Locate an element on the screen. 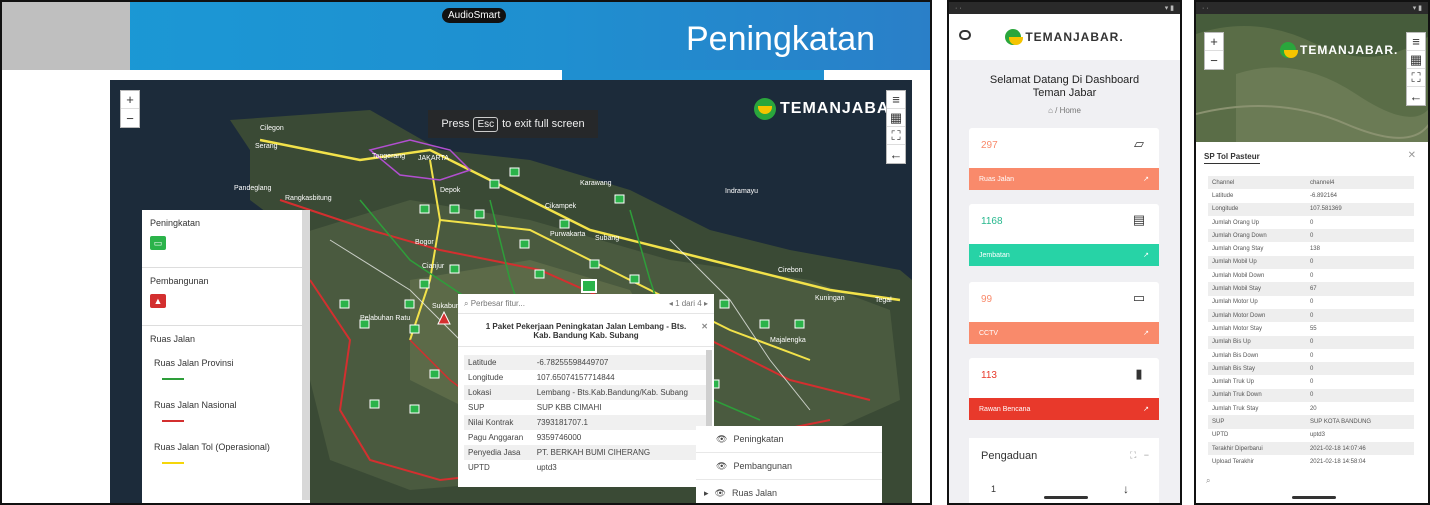 Image resolution: width=1430 pixels, height=505 pixels. row-value: uptd3 is located at coordinates (1317, 435).